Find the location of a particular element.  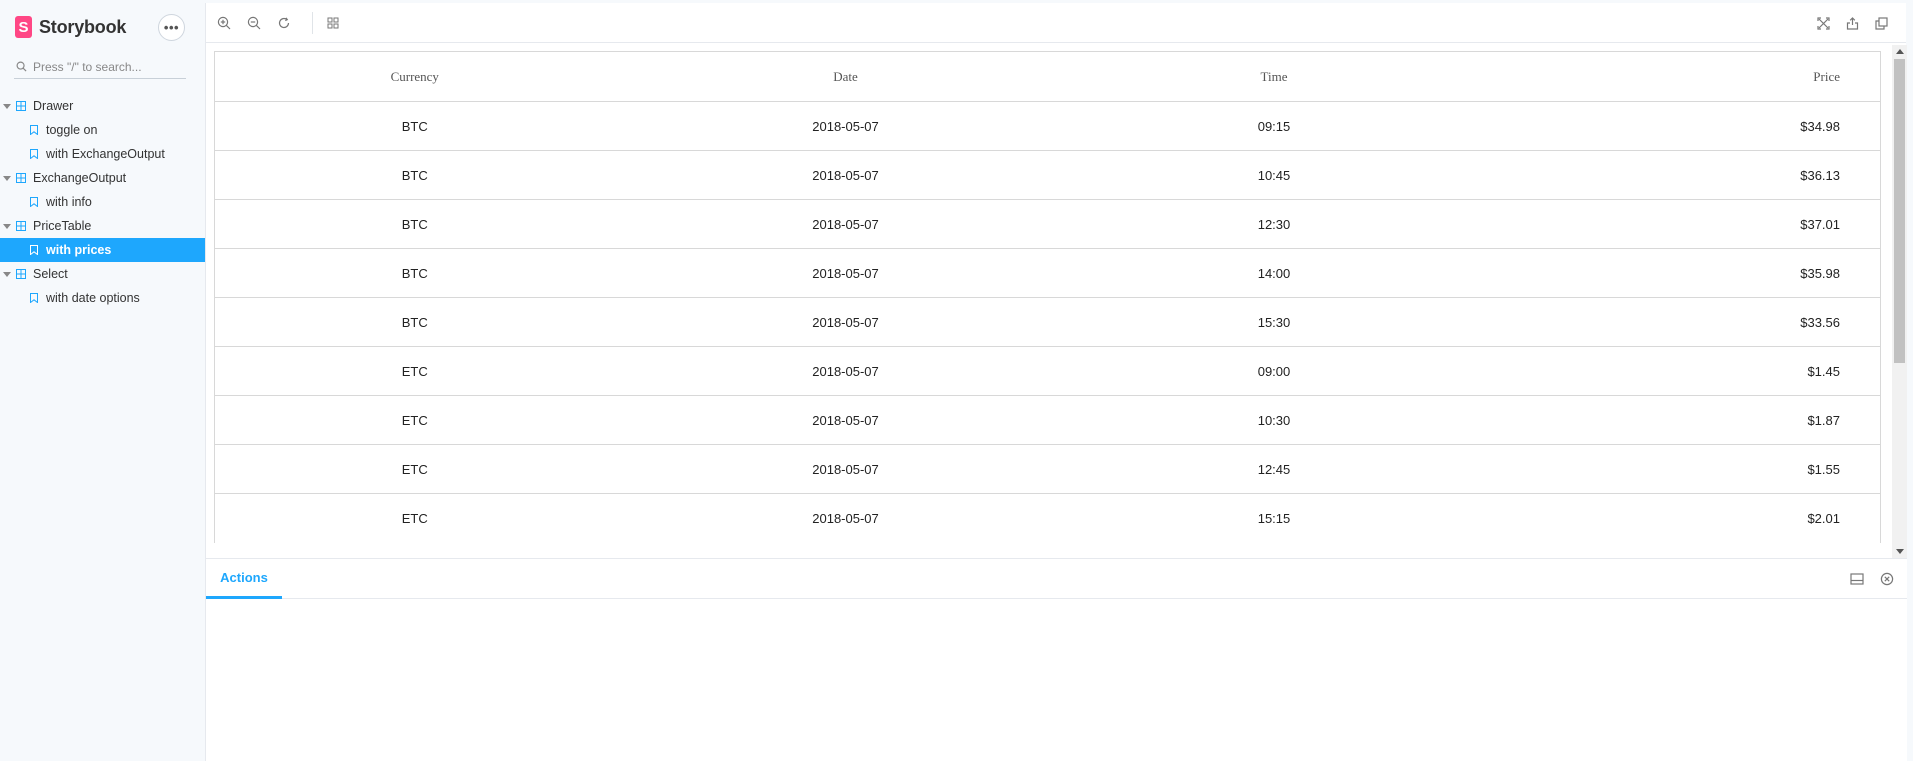

zoom-out-icon is located at coordinates (254, 23).